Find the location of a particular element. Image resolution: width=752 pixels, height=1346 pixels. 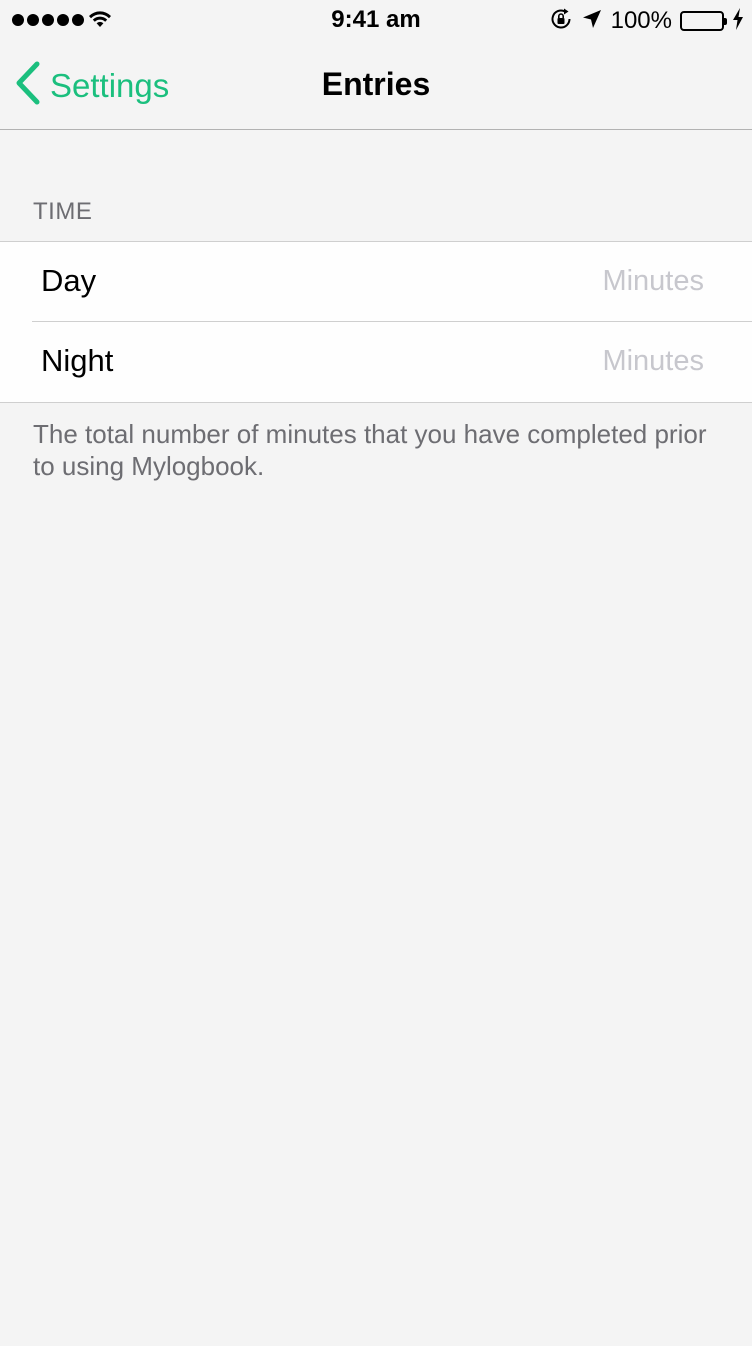

navigation-bar: Settings Entries is located at coordinates (376, 85).